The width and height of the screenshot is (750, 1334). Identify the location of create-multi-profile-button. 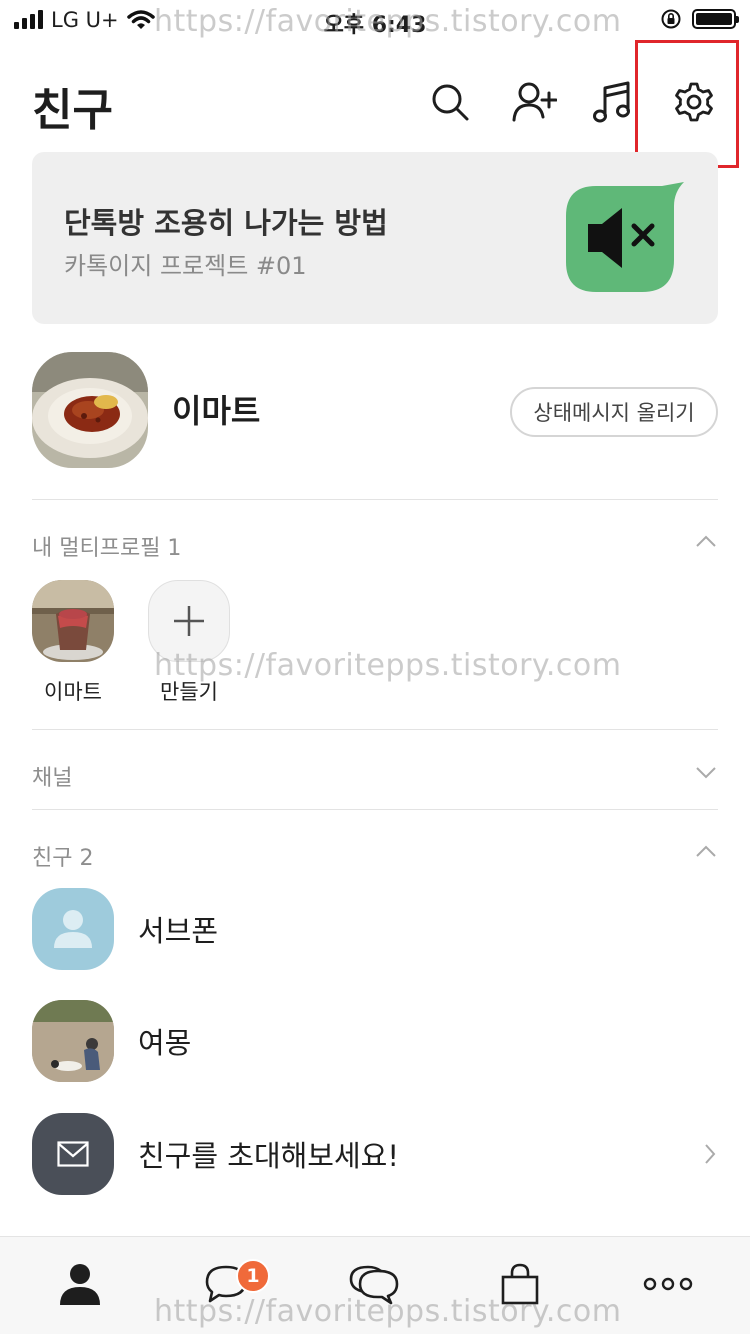
(189, 621).